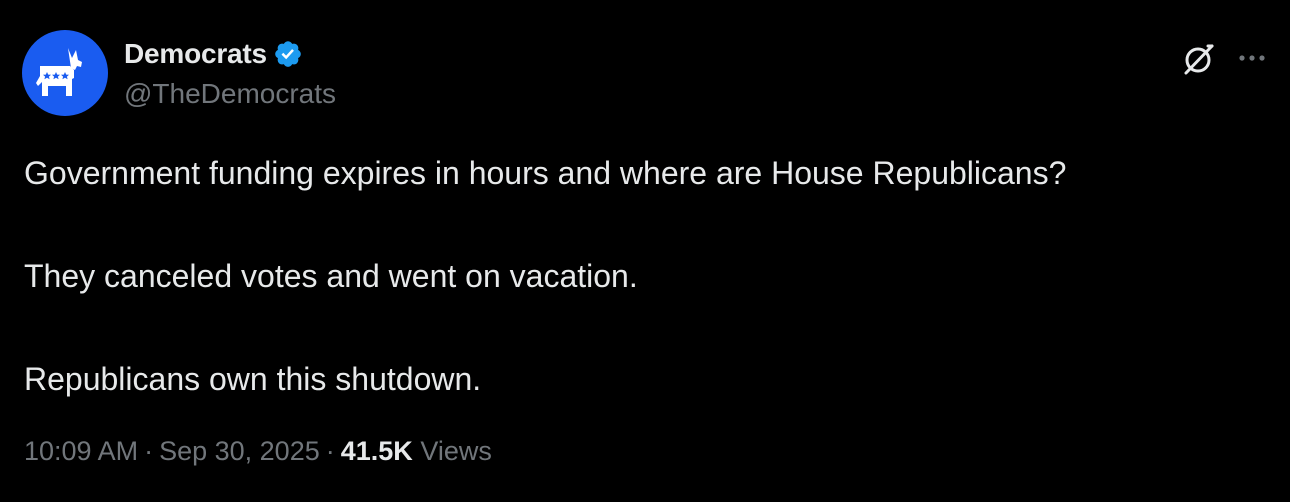 This screenshot has height=502, width=1290. What do you see at coordinates (81, 451) in the screenshot?
I see `tweet-time: 10:09 AM` at bounding box center [81, 451].